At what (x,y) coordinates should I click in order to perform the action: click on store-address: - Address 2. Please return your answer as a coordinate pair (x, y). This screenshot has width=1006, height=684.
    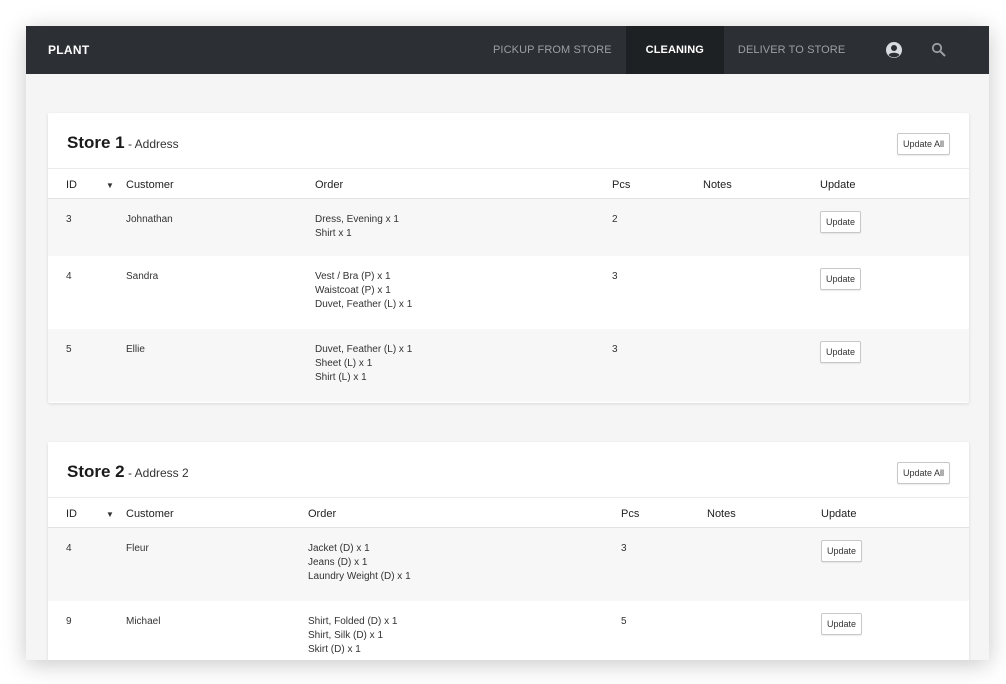
    Looking at the image, I should click on (156, 473).